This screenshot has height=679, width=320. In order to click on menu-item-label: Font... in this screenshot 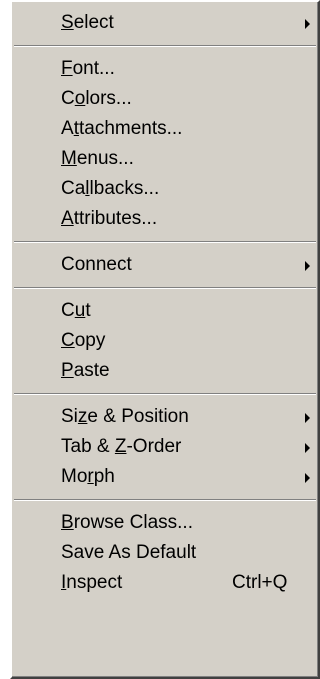, I will do `click(88, 68)`.